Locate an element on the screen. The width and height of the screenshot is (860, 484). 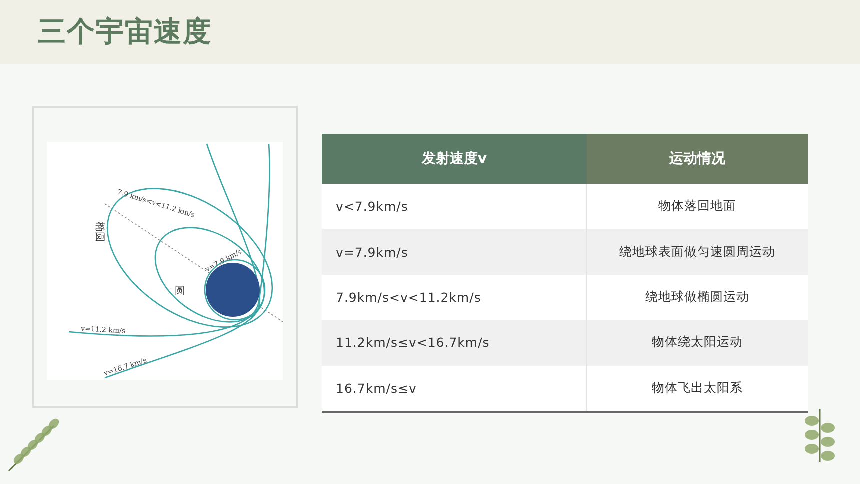
diagram-label: 椭圆 is located at coordinates (99, 232).